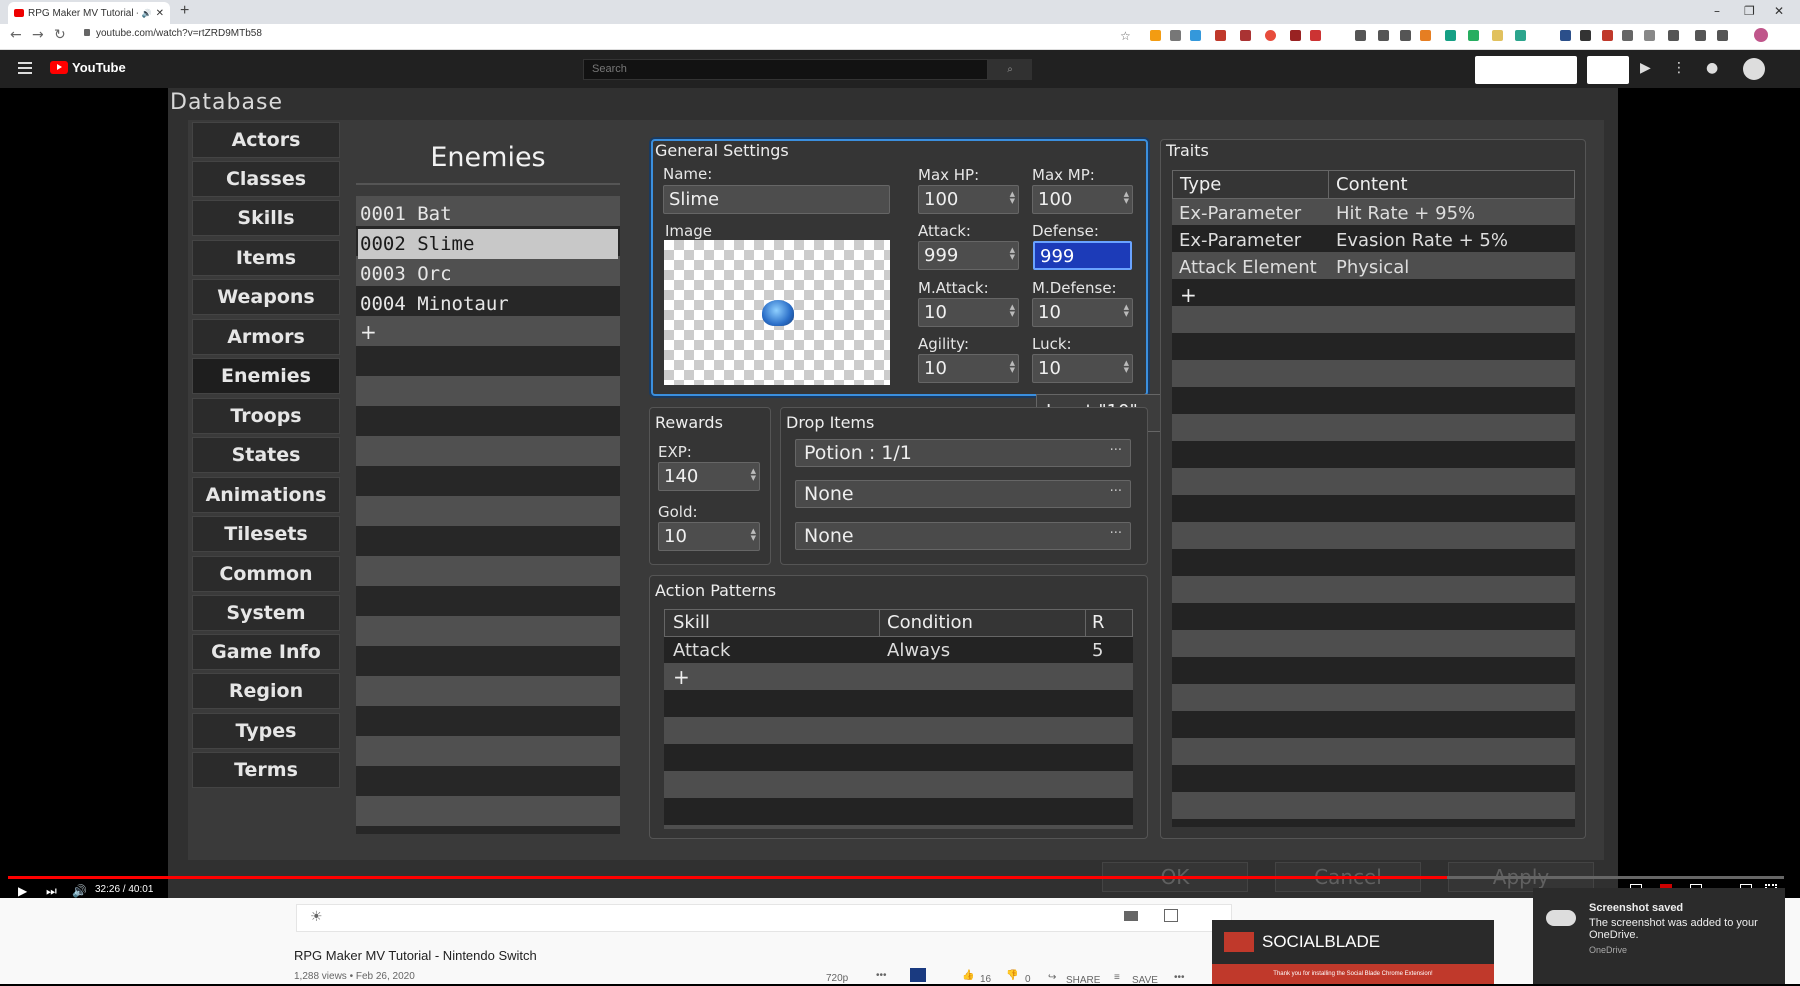 The height and width of the screenshot is (986, 1800). What do you see at coordinates (1117, 977) in the screenshot?
I see `save-icon: ≡` at bounding box center [1117, 977].